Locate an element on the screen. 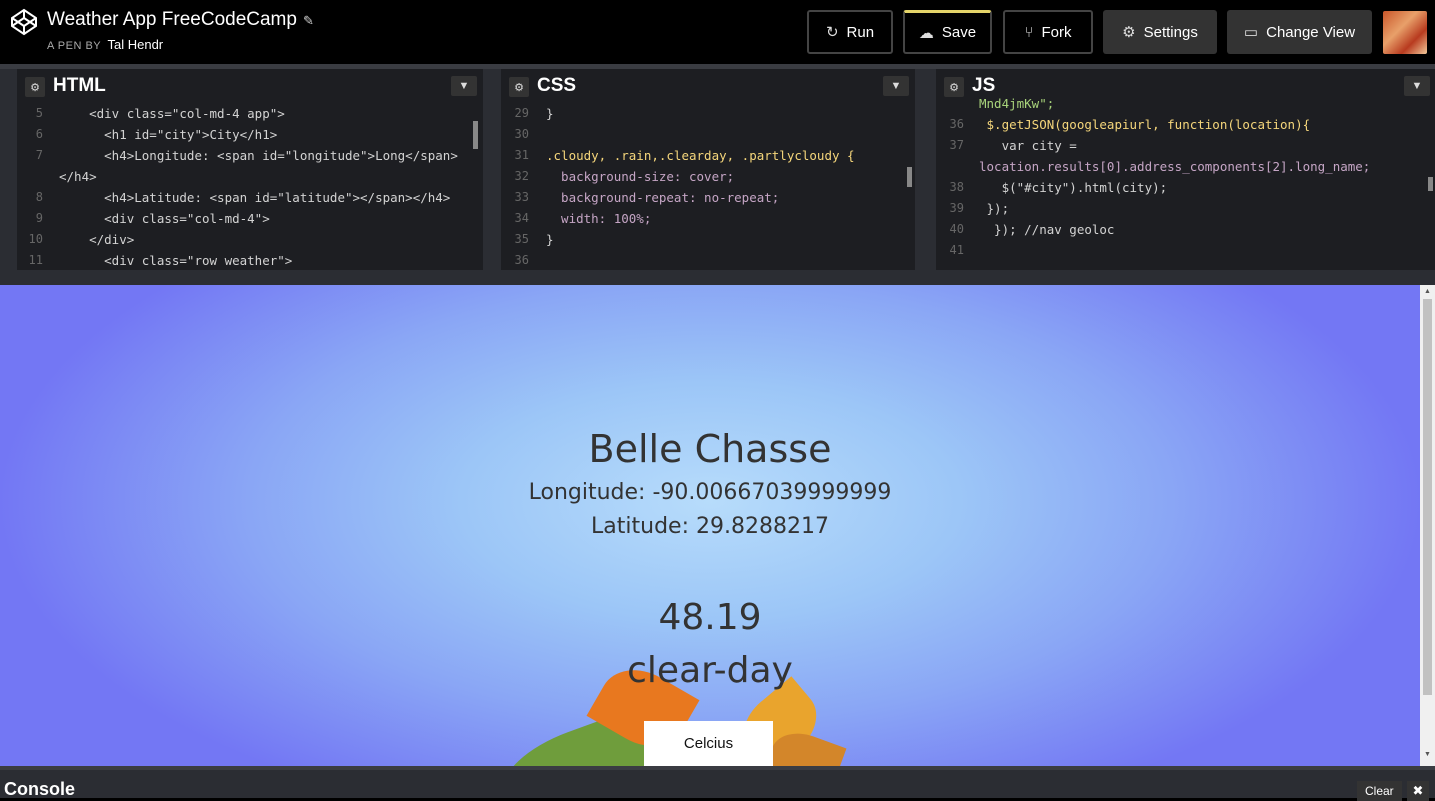 This screenshot has height=801, width=1435. html-editor-header: ⚙ HTML ▼ is located at coordinates (250, 86).